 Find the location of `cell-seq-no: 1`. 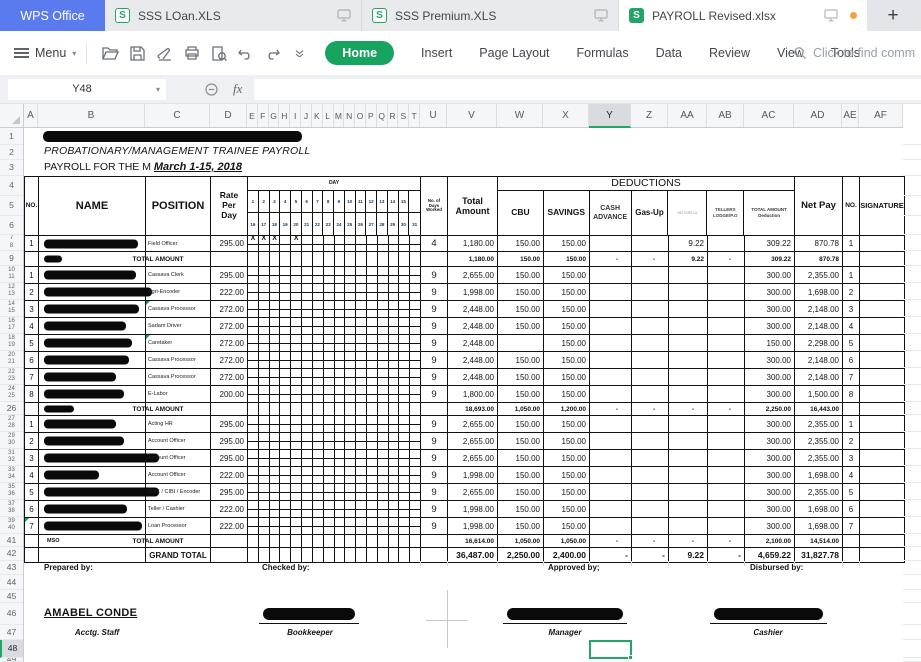

cell-seq-no: 1 is located at coordinates (851, 275).